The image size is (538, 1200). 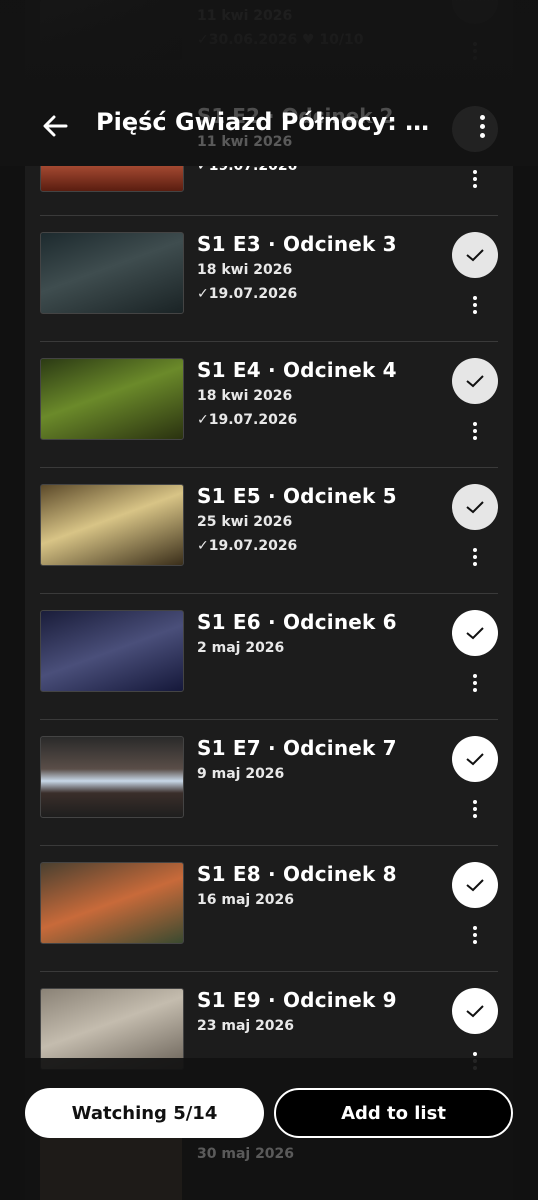 What do you see at coordinates (245, 16) in the screenshot?
I see `episode-date: 11 kwi 2026` at bounding box center [245, 16].